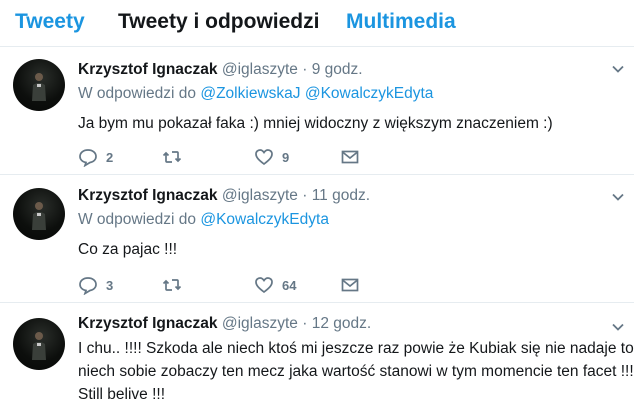 The height and width of the screenshot is (417, 634). I want to click on tweet-header: Krzysztof Ignaczak @iglaszyte · 9 godz., so click(346, 70).